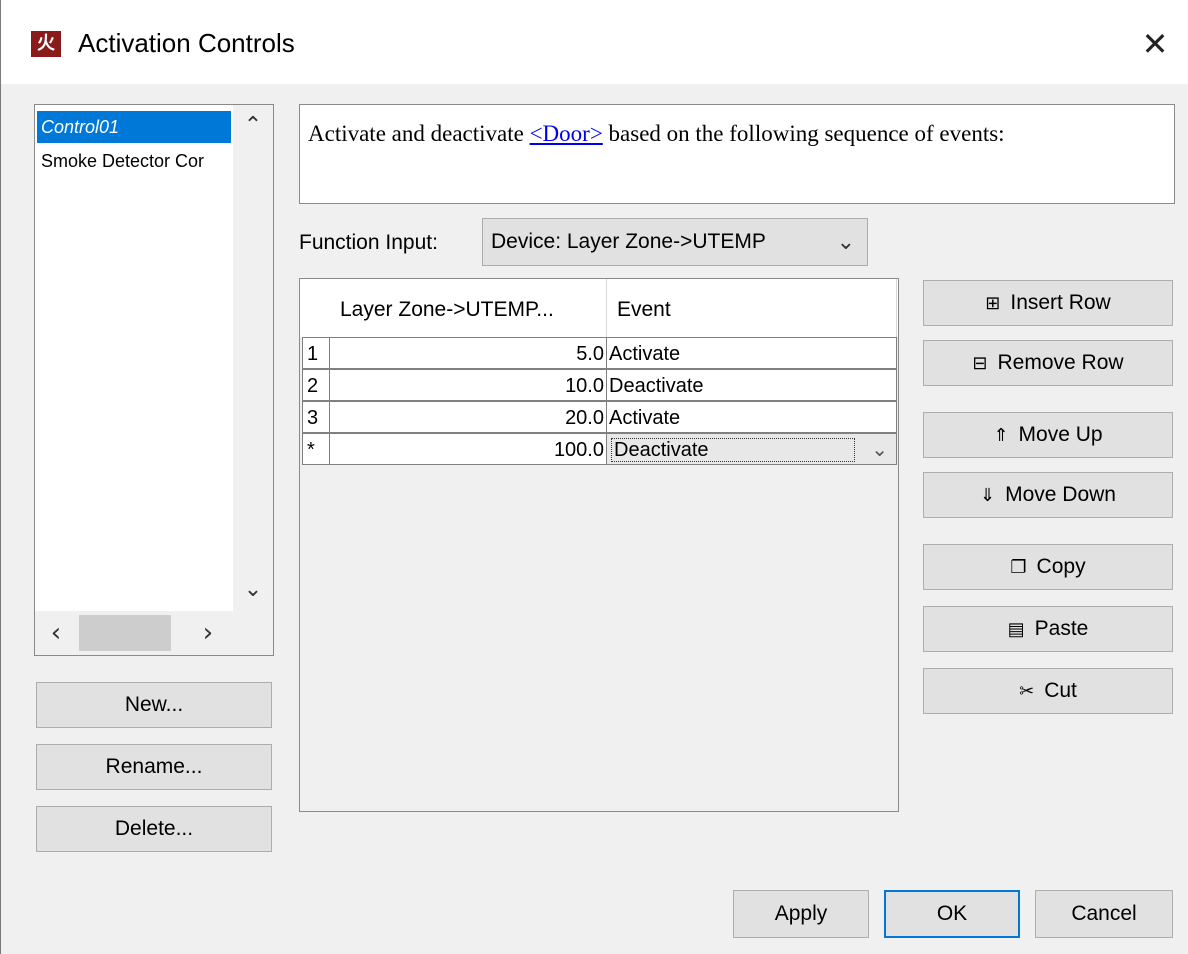  I want to click on close-icon: ✕, so click(1155, 44).